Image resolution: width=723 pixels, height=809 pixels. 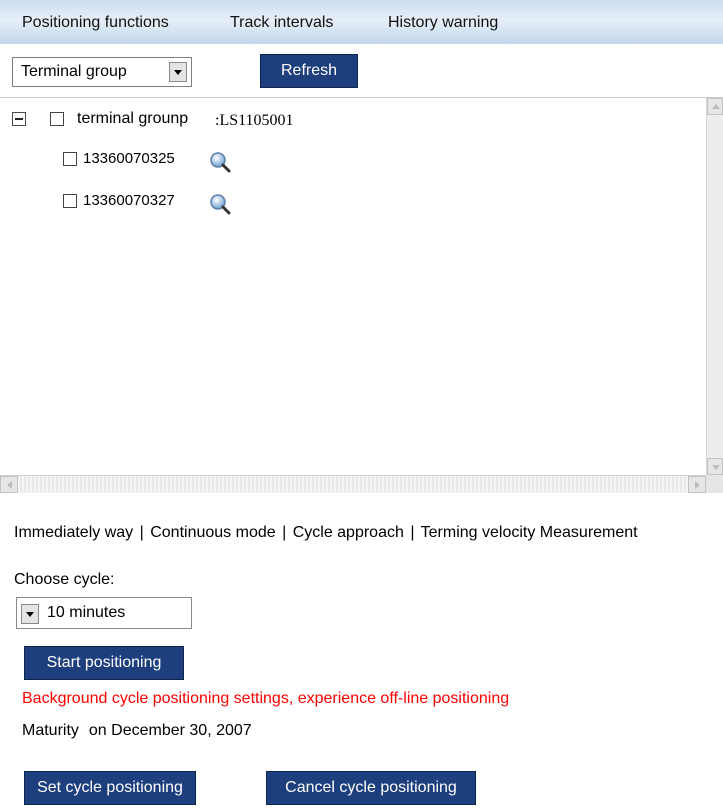 I want to click on mode-terming-velocity: Terming velocity Measurement, so click(x=529, y=532).